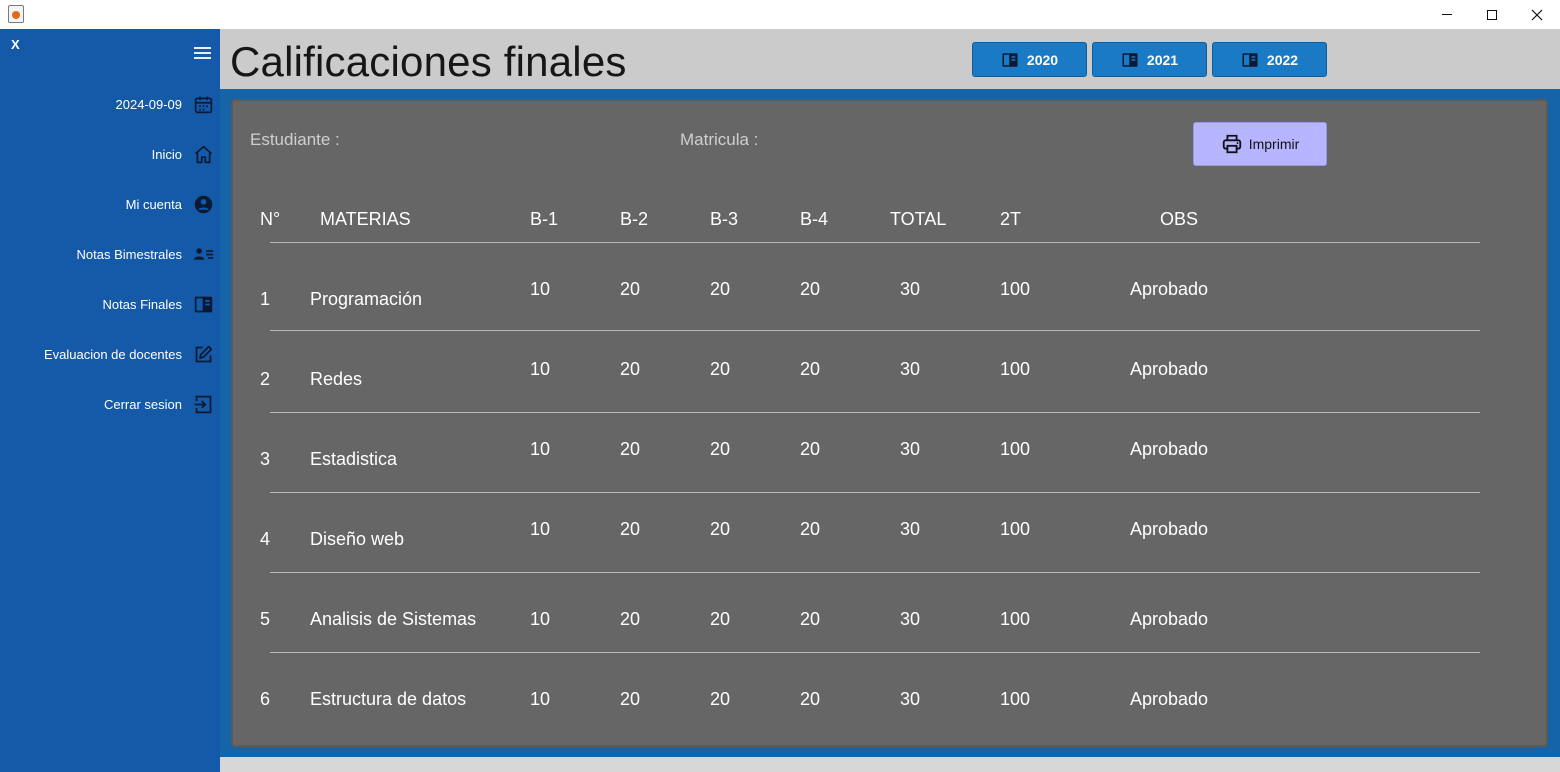  Describe the element at coordinates (1282, 59) in the screenshot. I see `year-button-label: 2022` at that location.